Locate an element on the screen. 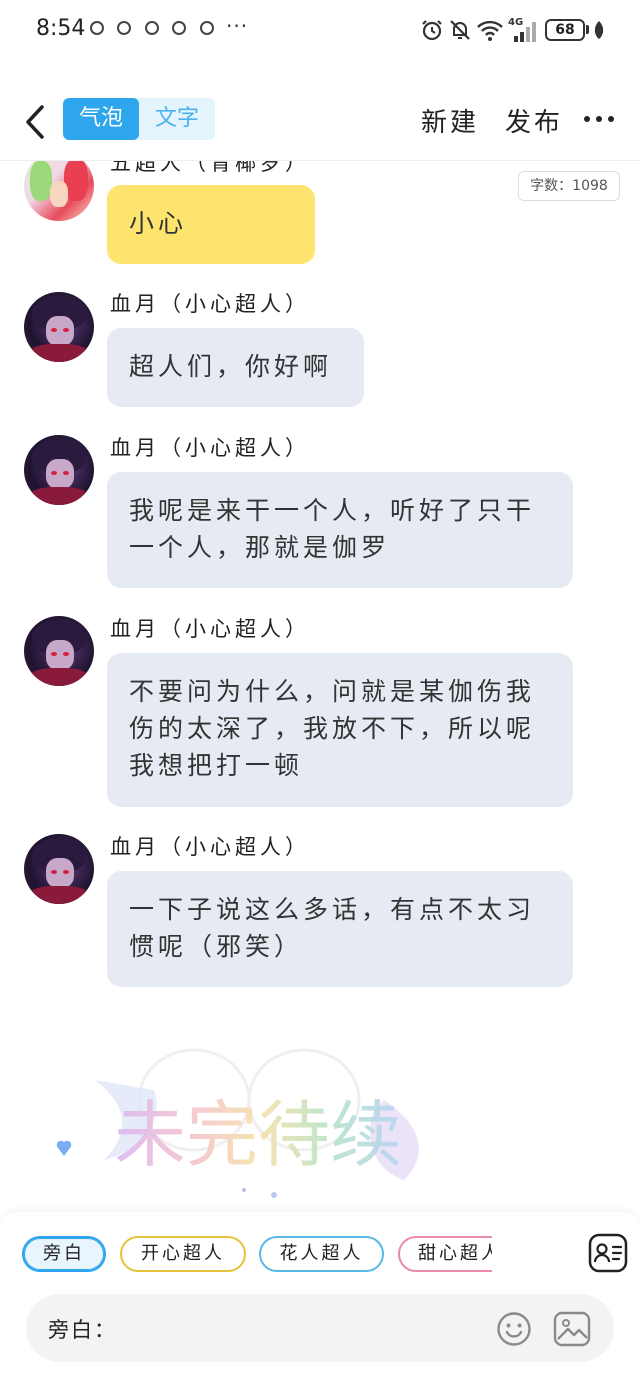  message-bubble: 不要问为什么，问就是某伽伤我伤的太深了，我放不下，所以呢我想把打一顿 is located at coordinates (340, 730).